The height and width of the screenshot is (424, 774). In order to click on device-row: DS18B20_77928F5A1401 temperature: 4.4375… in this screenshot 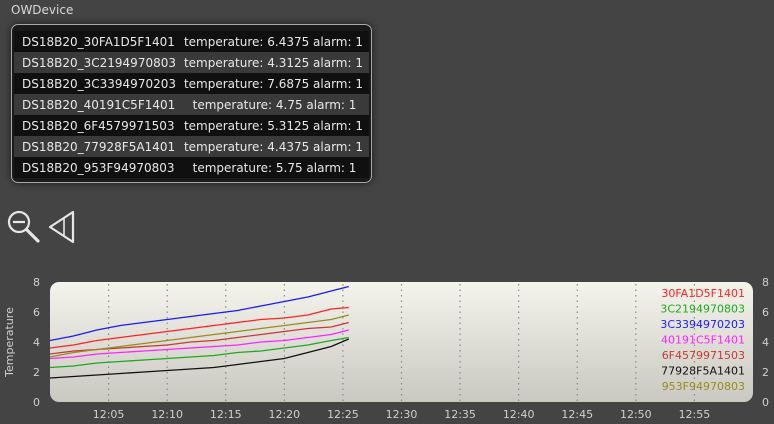, I will do `click(191, 146)`.